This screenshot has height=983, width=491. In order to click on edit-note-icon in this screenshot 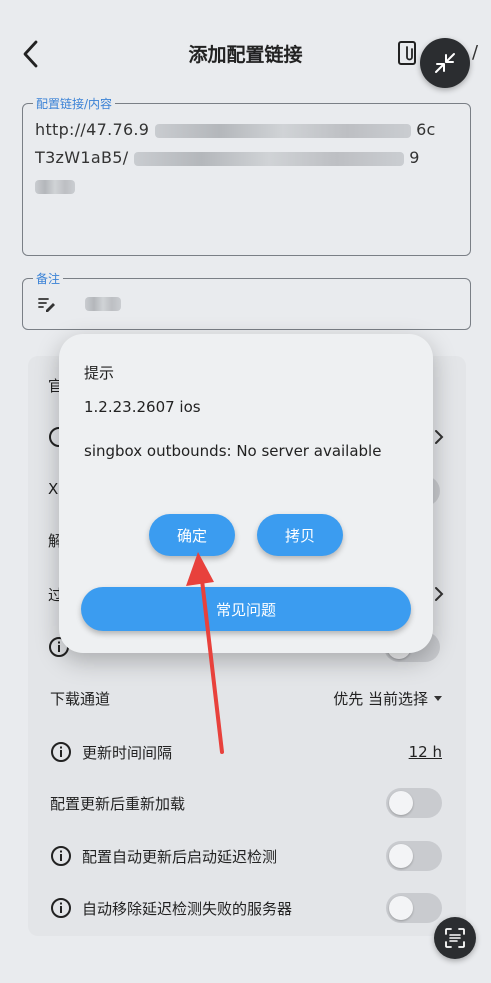, I will do `click(46, 305)`.